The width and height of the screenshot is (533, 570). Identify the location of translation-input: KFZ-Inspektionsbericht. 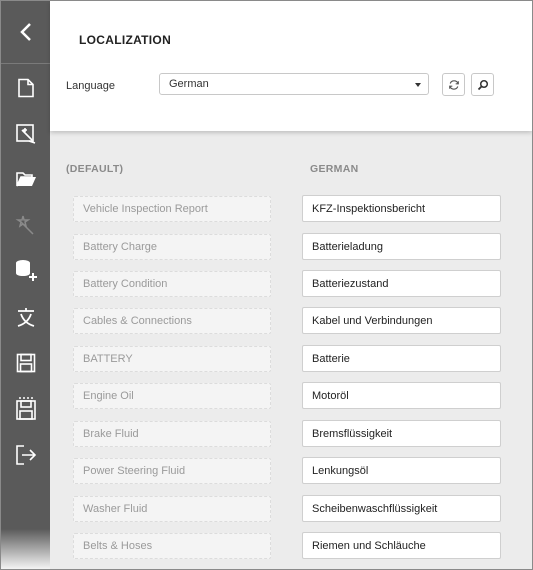
(401, 208).